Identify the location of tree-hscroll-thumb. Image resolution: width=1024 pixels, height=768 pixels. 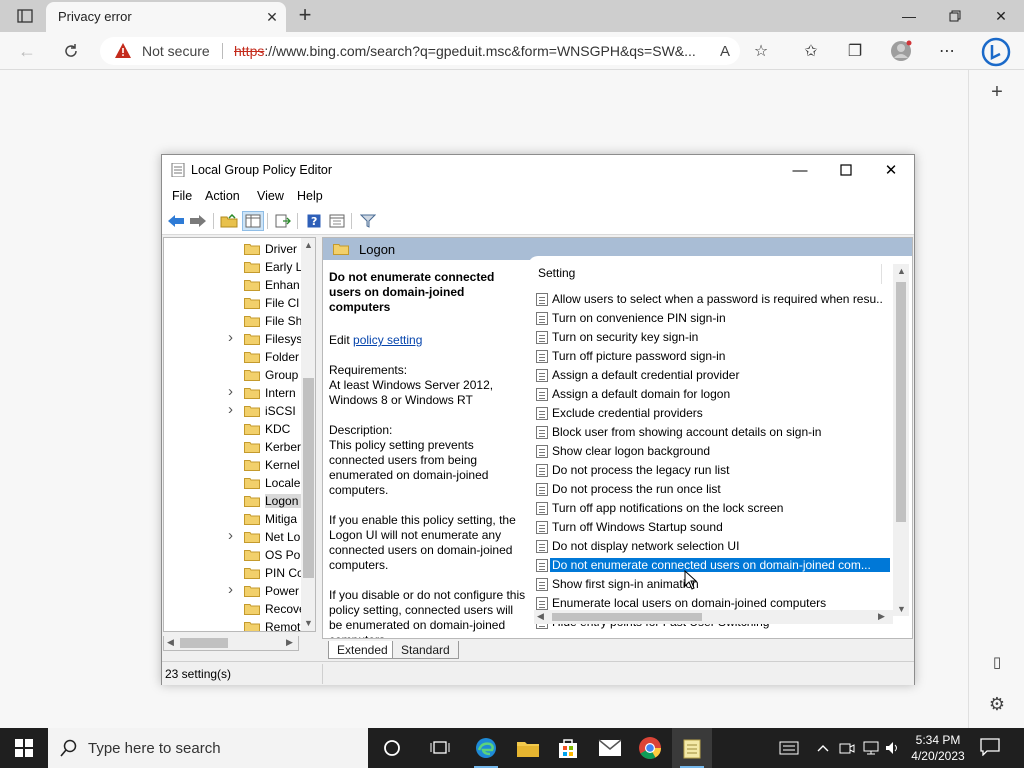
(204, 643).